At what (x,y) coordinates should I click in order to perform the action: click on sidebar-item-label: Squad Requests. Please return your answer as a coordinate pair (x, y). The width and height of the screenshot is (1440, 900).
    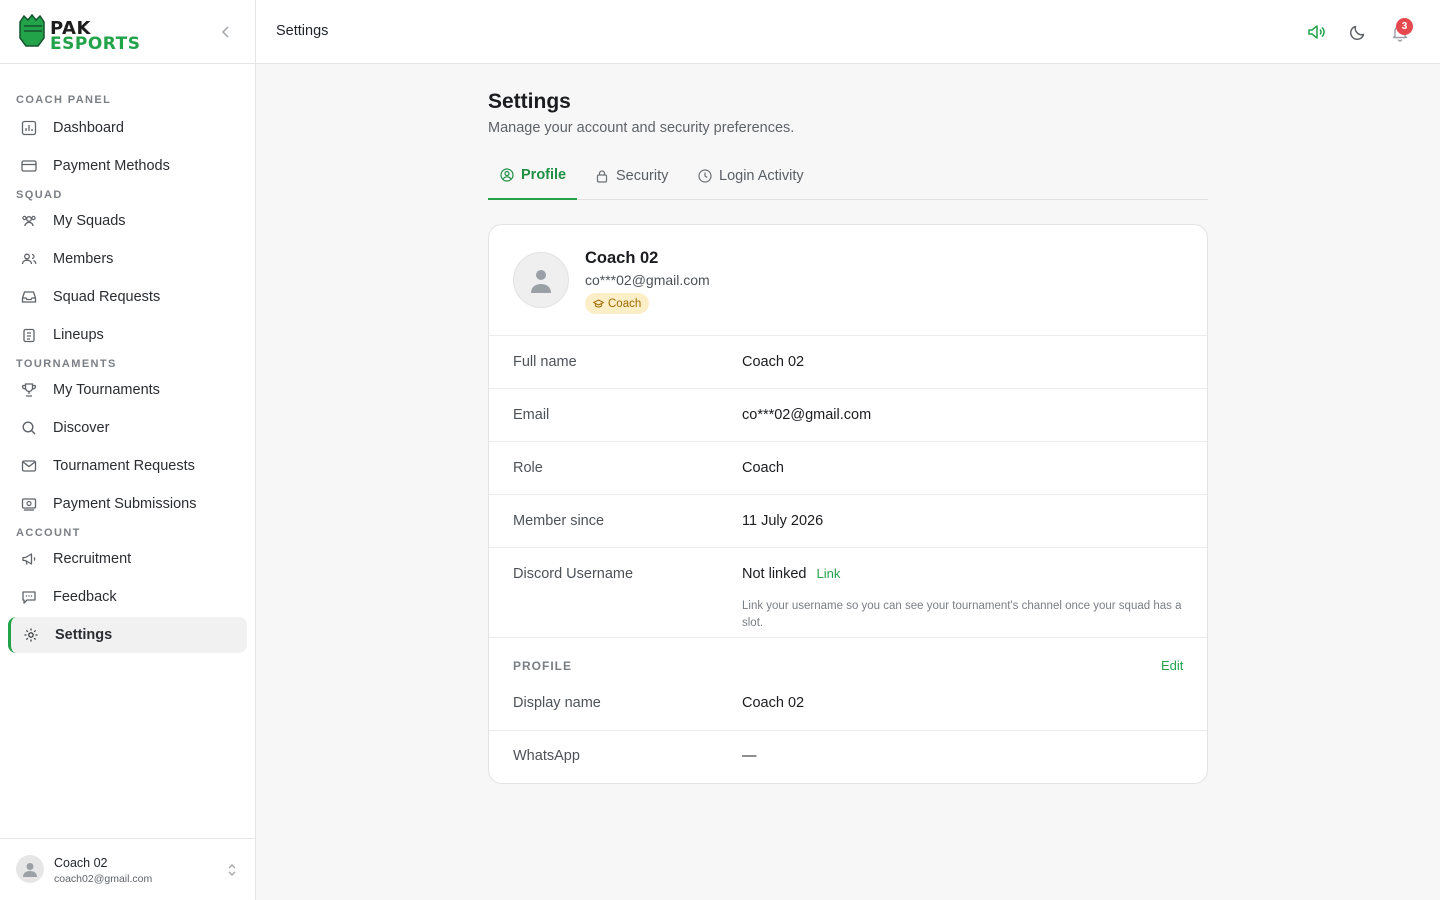
    Looking at the image, I should click on (107, 297).